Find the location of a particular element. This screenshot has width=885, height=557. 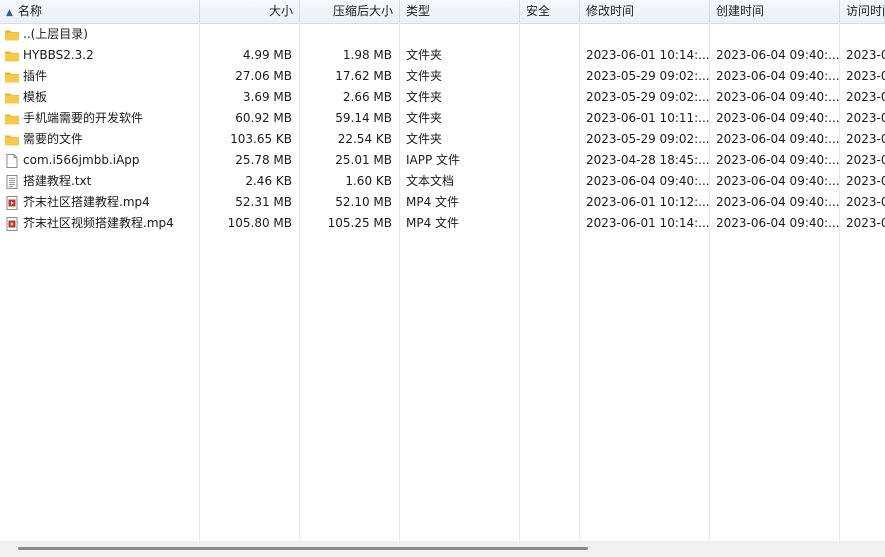

cell-type is located at coordinates (460, 34).